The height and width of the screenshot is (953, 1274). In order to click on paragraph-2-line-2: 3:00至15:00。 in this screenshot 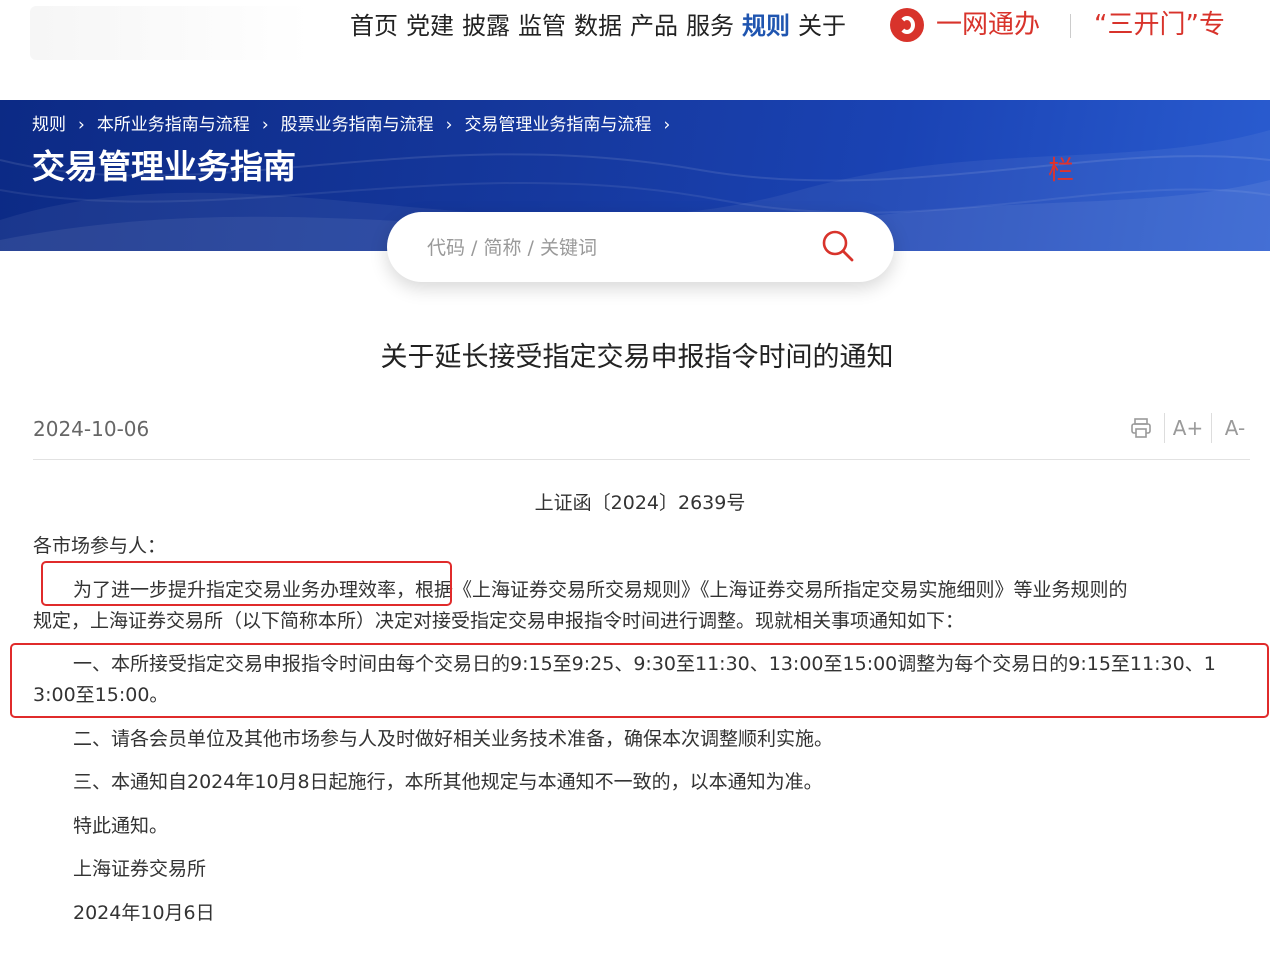, I will do `click(101, 695)`.